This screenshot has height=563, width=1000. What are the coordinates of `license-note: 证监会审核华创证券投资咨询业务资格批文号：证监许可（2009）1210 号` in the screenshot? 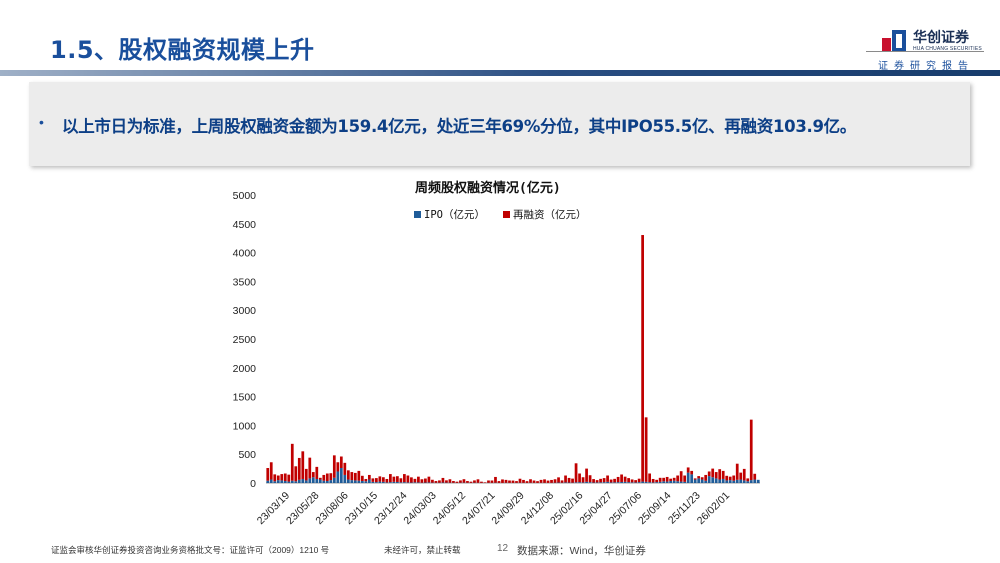 It's located at (190, 550).